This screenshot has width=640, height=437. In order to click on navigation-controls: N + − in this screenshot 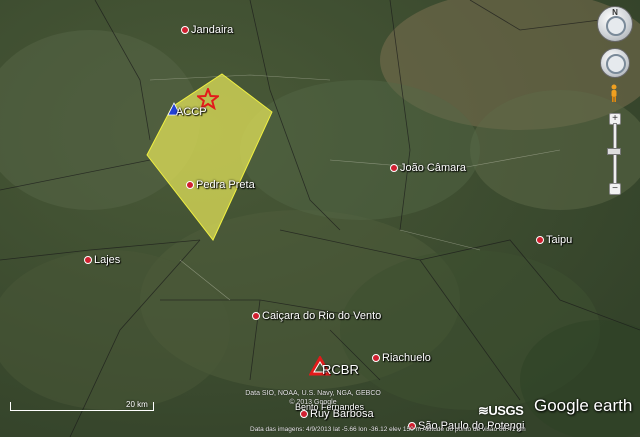, I will do `click(614, 100)`.